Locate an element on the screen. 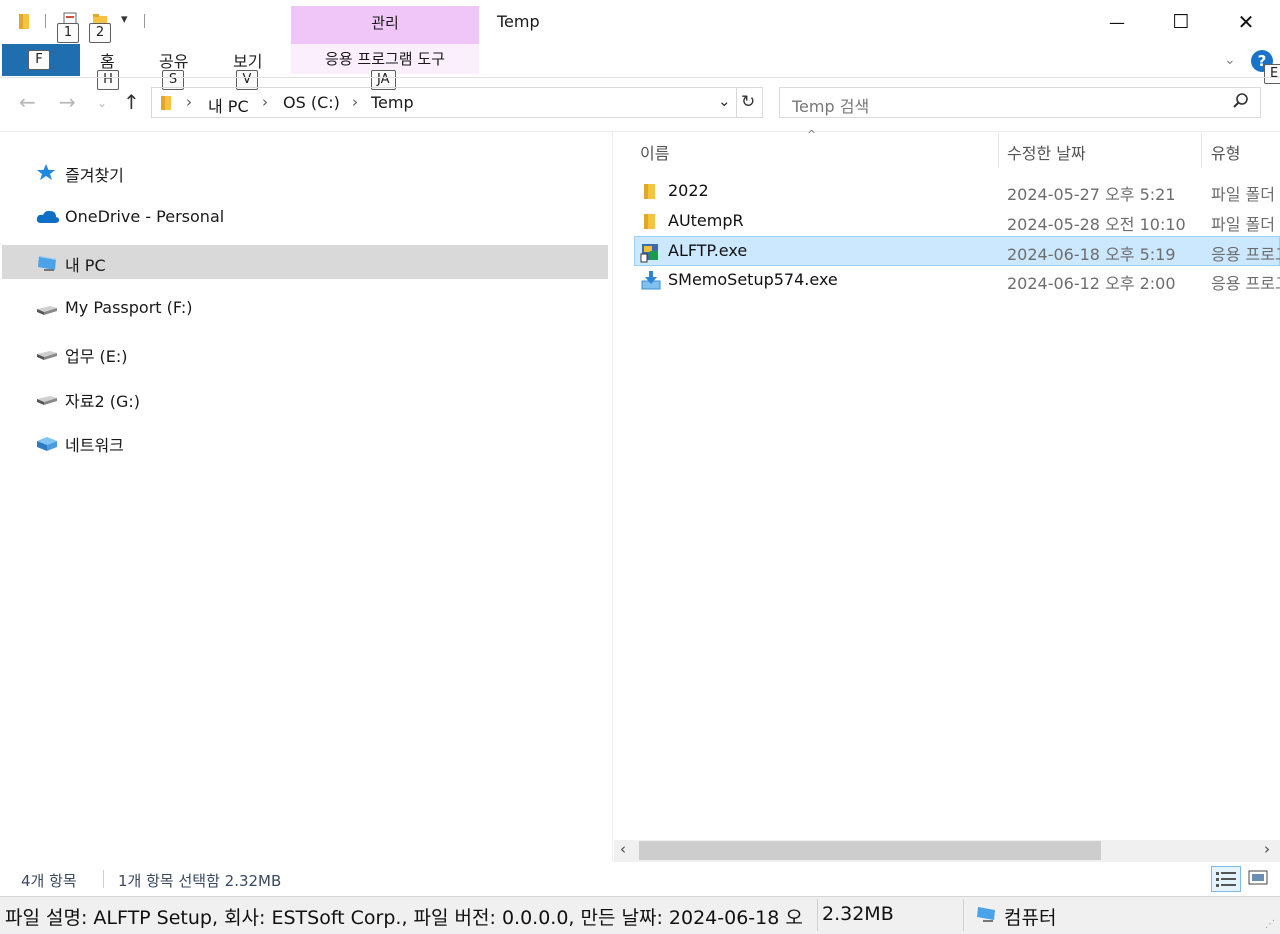 The height and width of the screenshot is (934, 1280). keytip-file: F is located at coordinates (39, 60).